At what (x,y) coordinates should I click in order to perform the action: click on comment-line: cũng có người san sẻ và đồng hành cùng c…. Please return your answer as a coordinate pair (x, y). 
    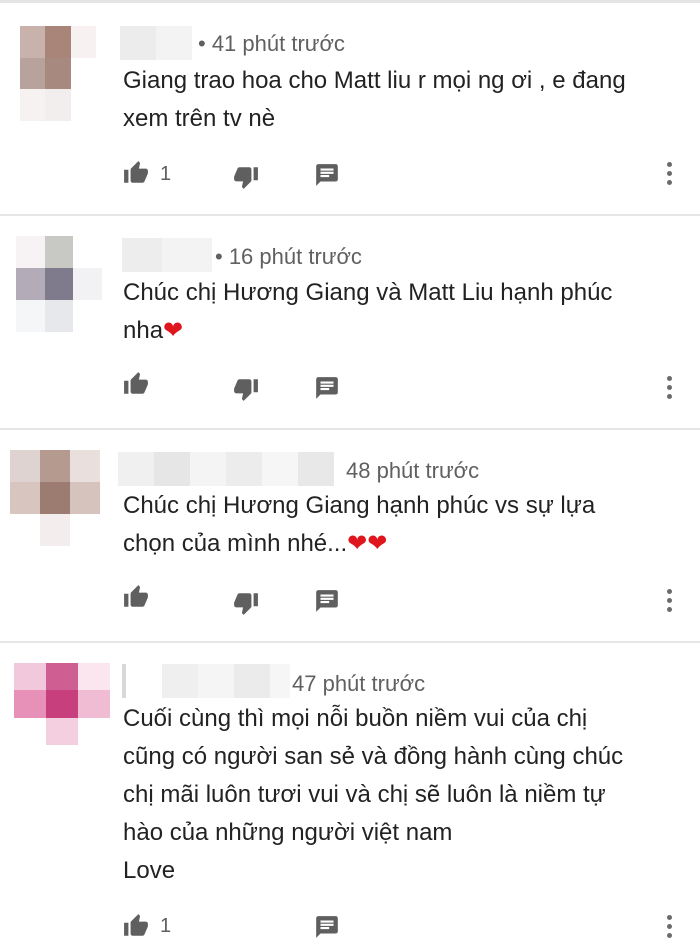
    Looking at the image, I should click on (373, 756).